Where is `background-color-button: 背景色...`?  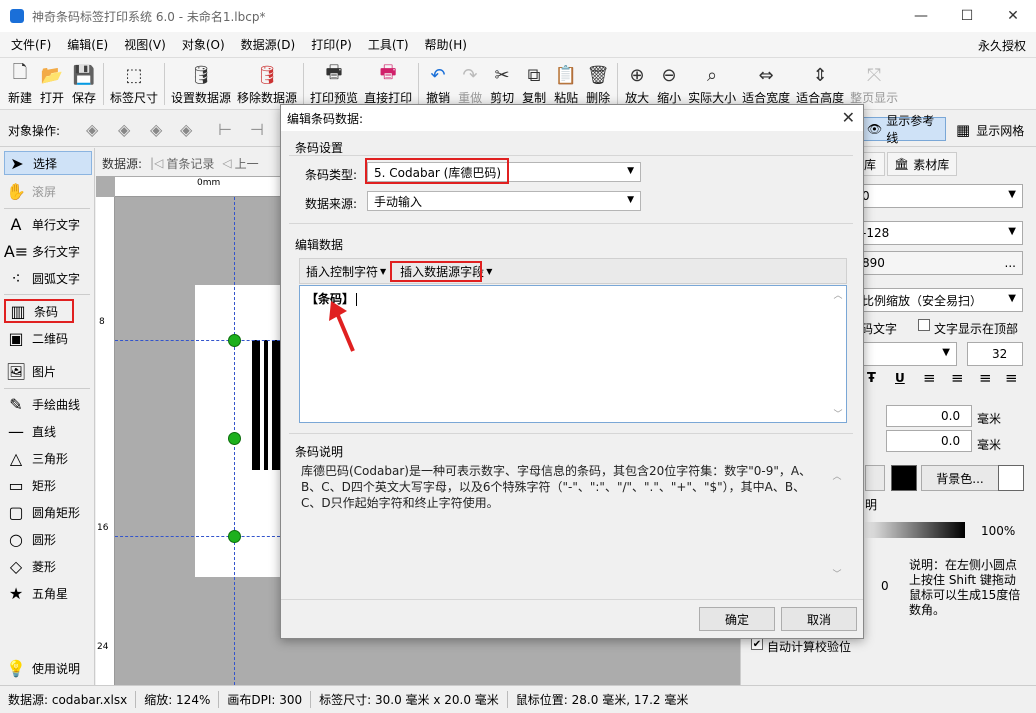 background-color-button: 背景色... is located at coordinates (960, 478).